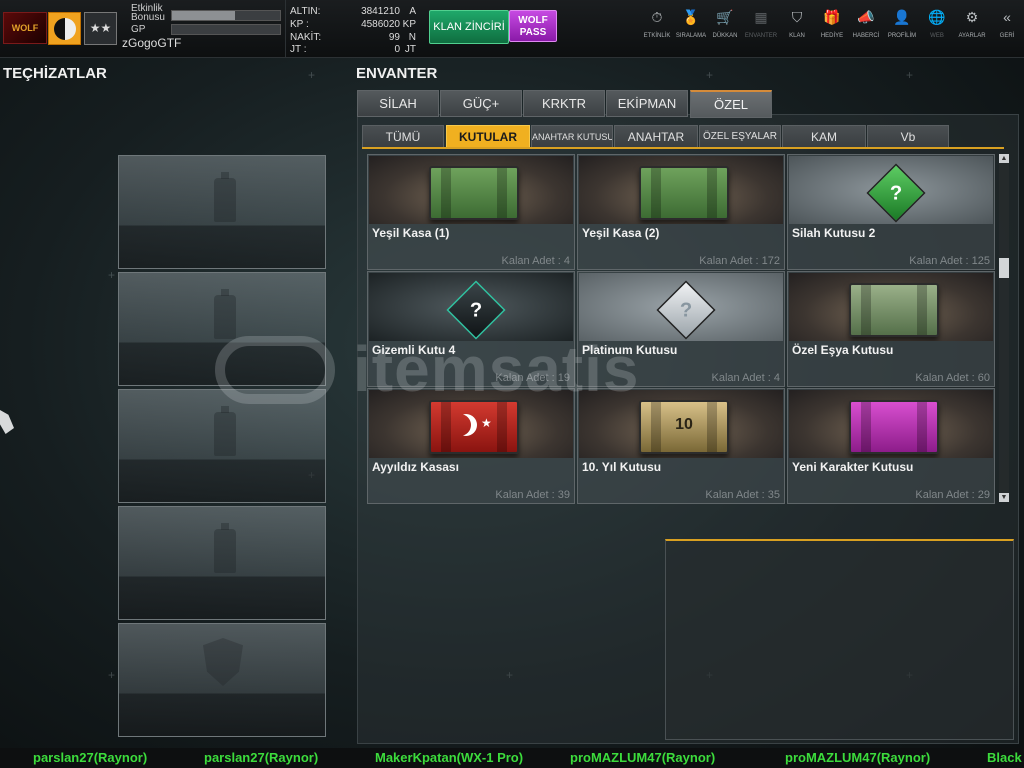  I want to click on subtab-kutular: KUTULAR, so click(488, 137).